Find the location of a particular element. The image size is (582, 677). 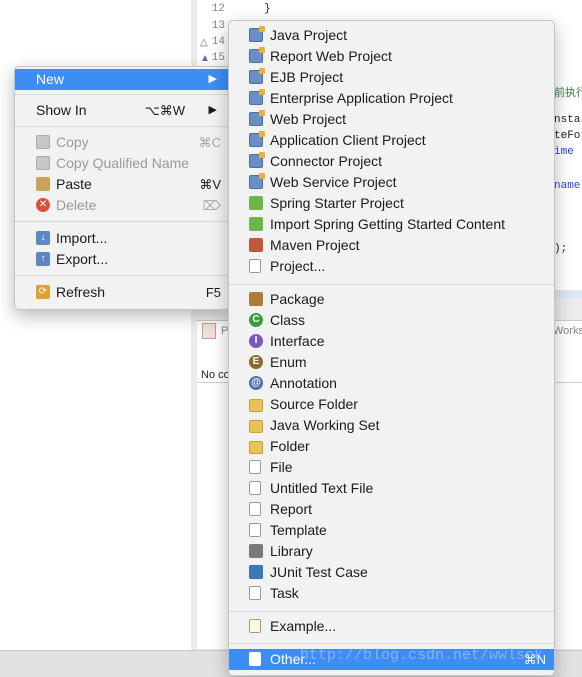

watermark-text: http://blog.csdn.net/wwlsck is located at coordinates (422, 655).